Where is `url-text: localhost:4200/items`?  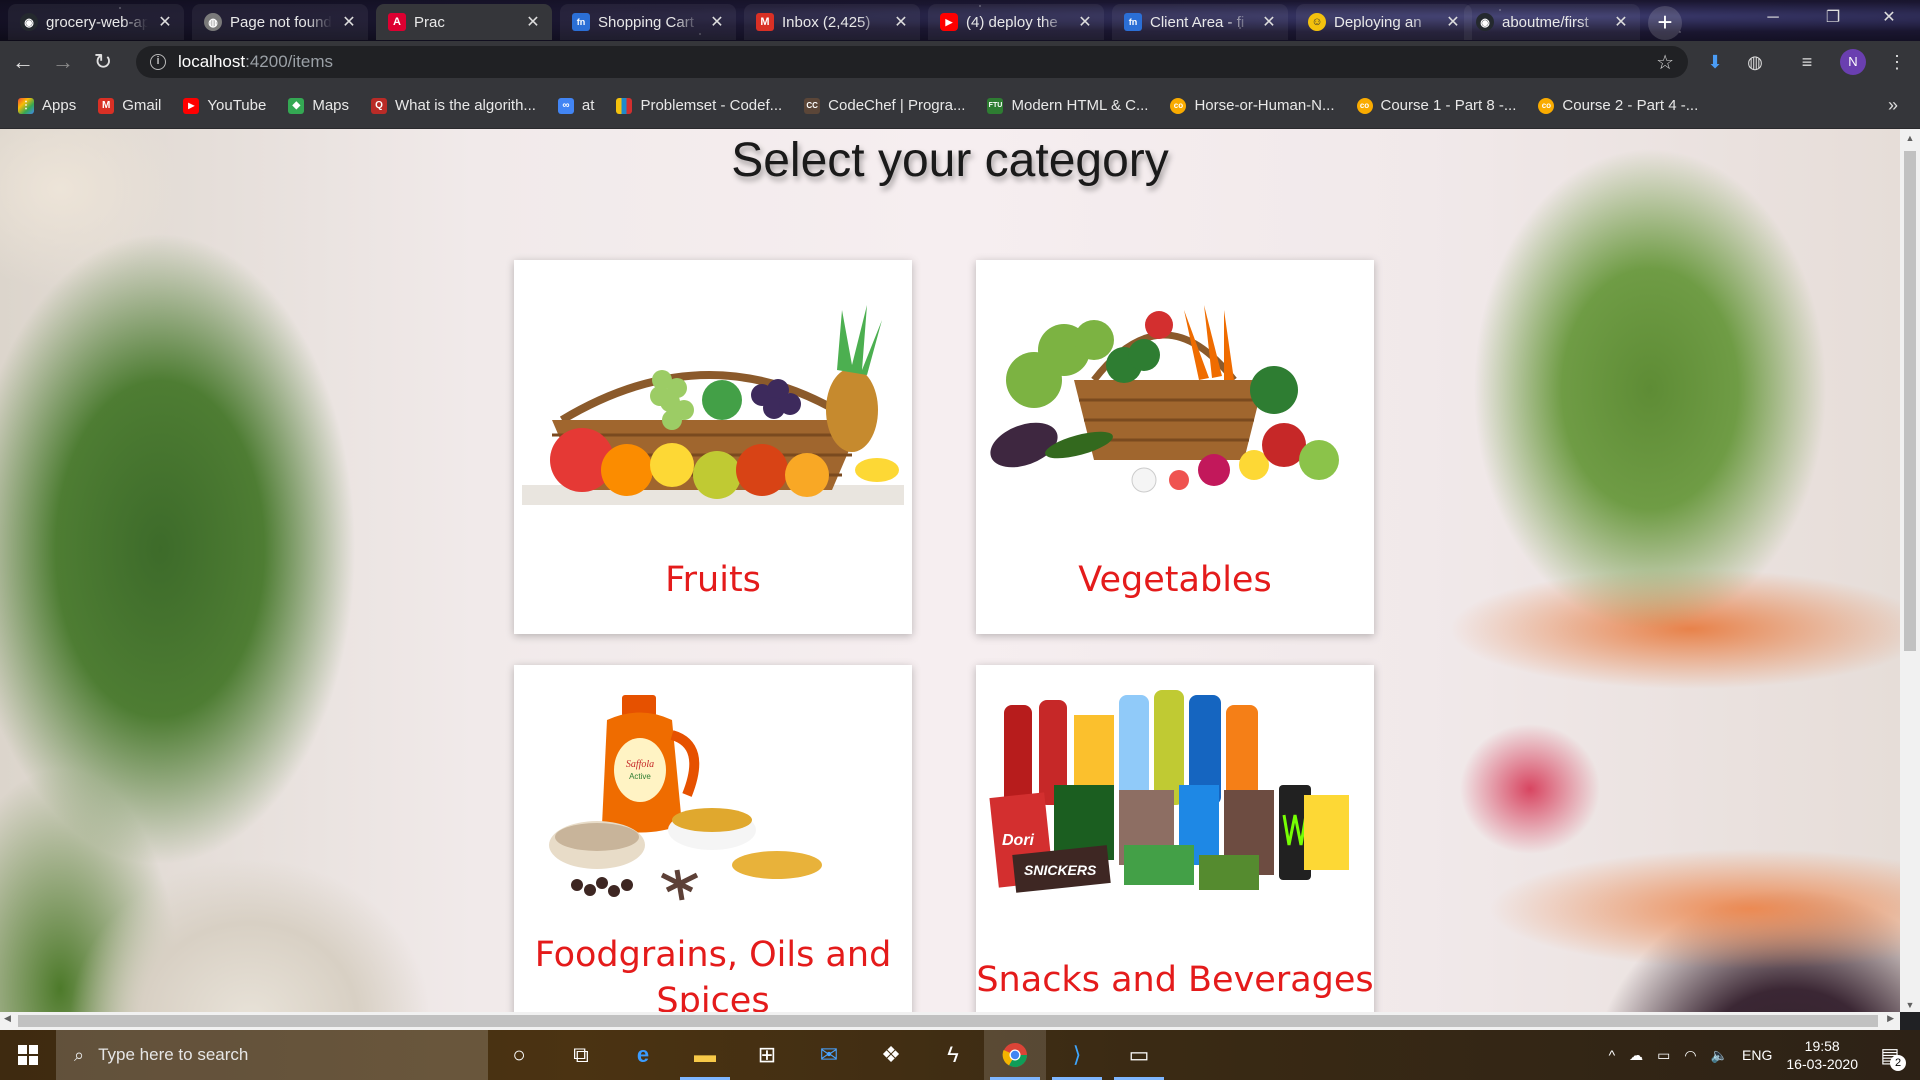
url-text: localhost:4200/items is located at coordinates (255, 62).